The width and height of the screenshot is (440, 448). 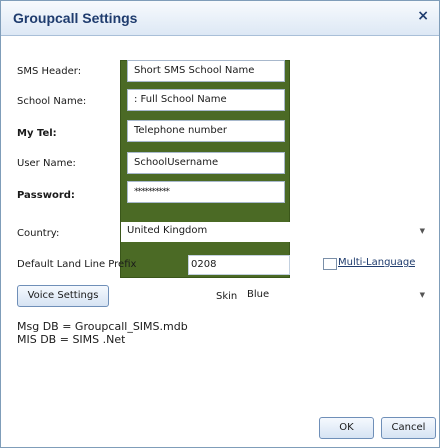 What do you see at coordinates (220, 18) in the screenshot?
I see `title-bar: Groupcall Settings ×` at bounding box center [220, 18].